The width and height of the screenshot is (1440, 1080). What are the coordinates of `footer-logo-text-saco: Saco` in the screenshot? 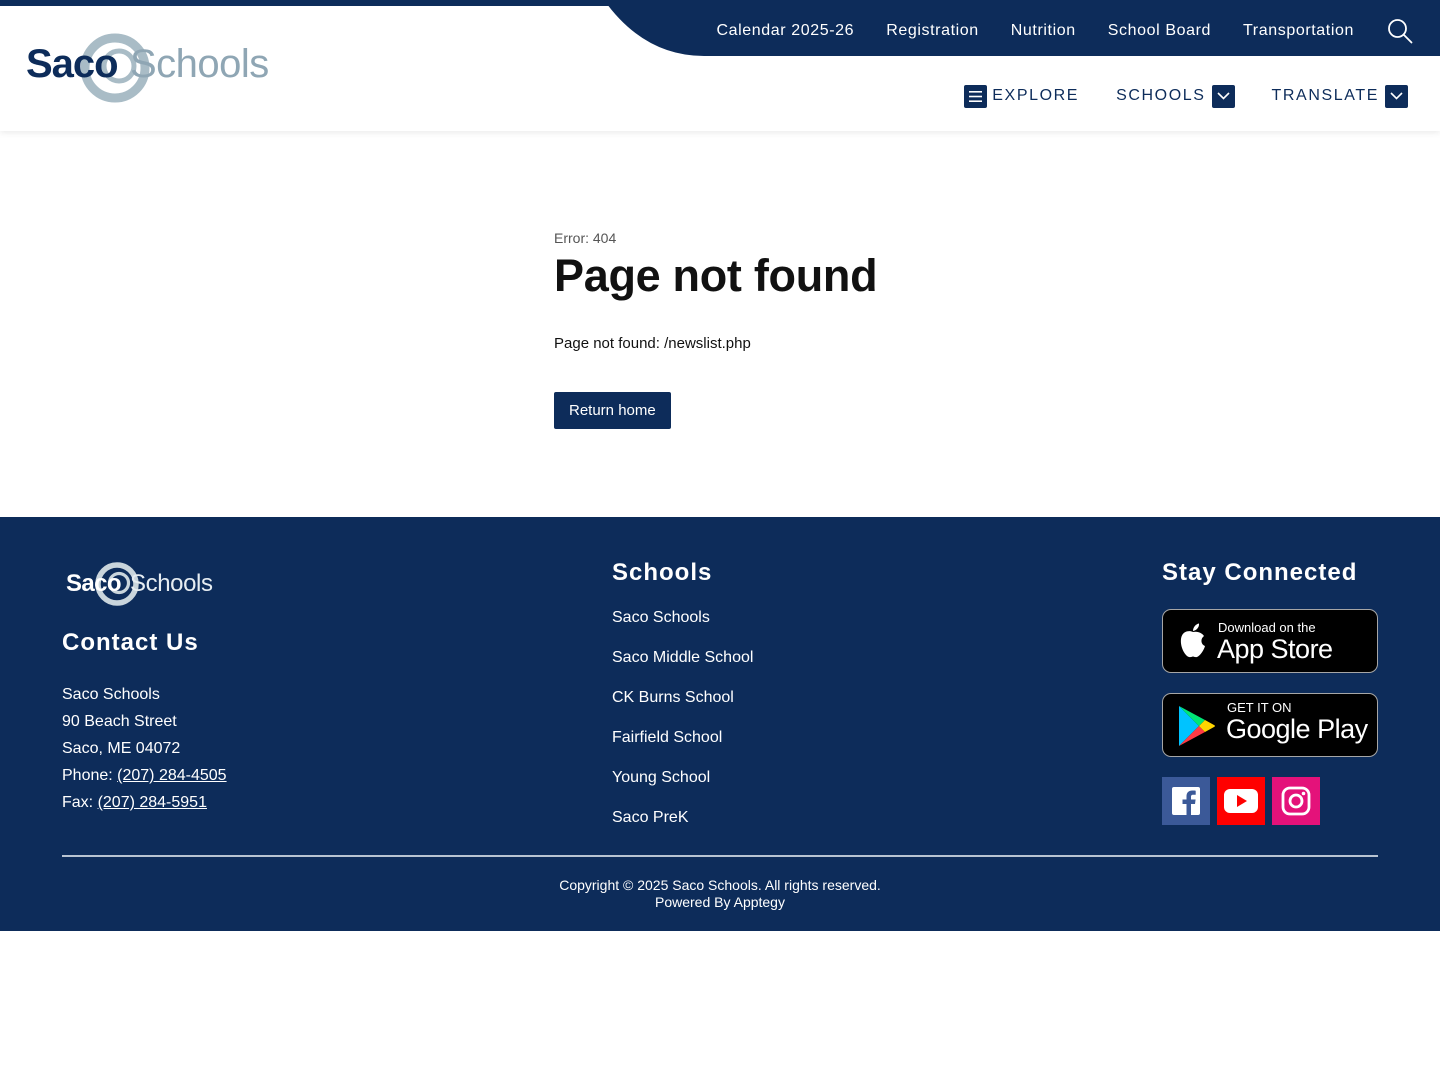 It's located at (94, 583).